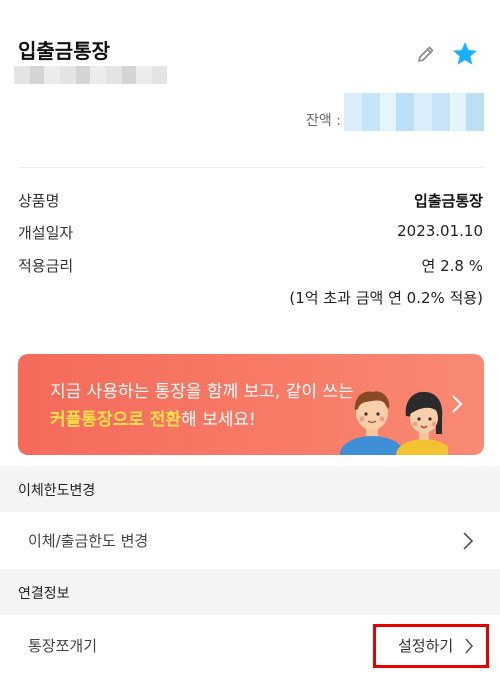 The width and height of the screenshot is (500, 683). I want to click on detail-label-open-date: 개설일자, so click(46, 233).